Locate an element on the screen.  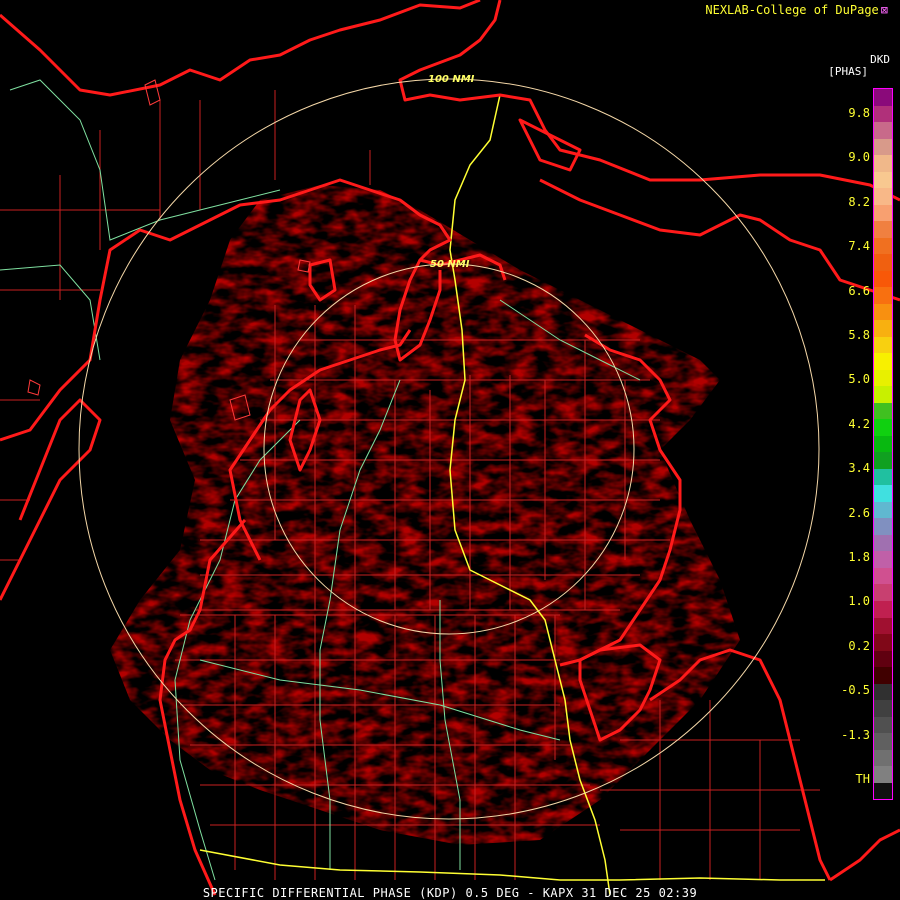
legend-label: 5.8 is located at coordinates (859, 335).